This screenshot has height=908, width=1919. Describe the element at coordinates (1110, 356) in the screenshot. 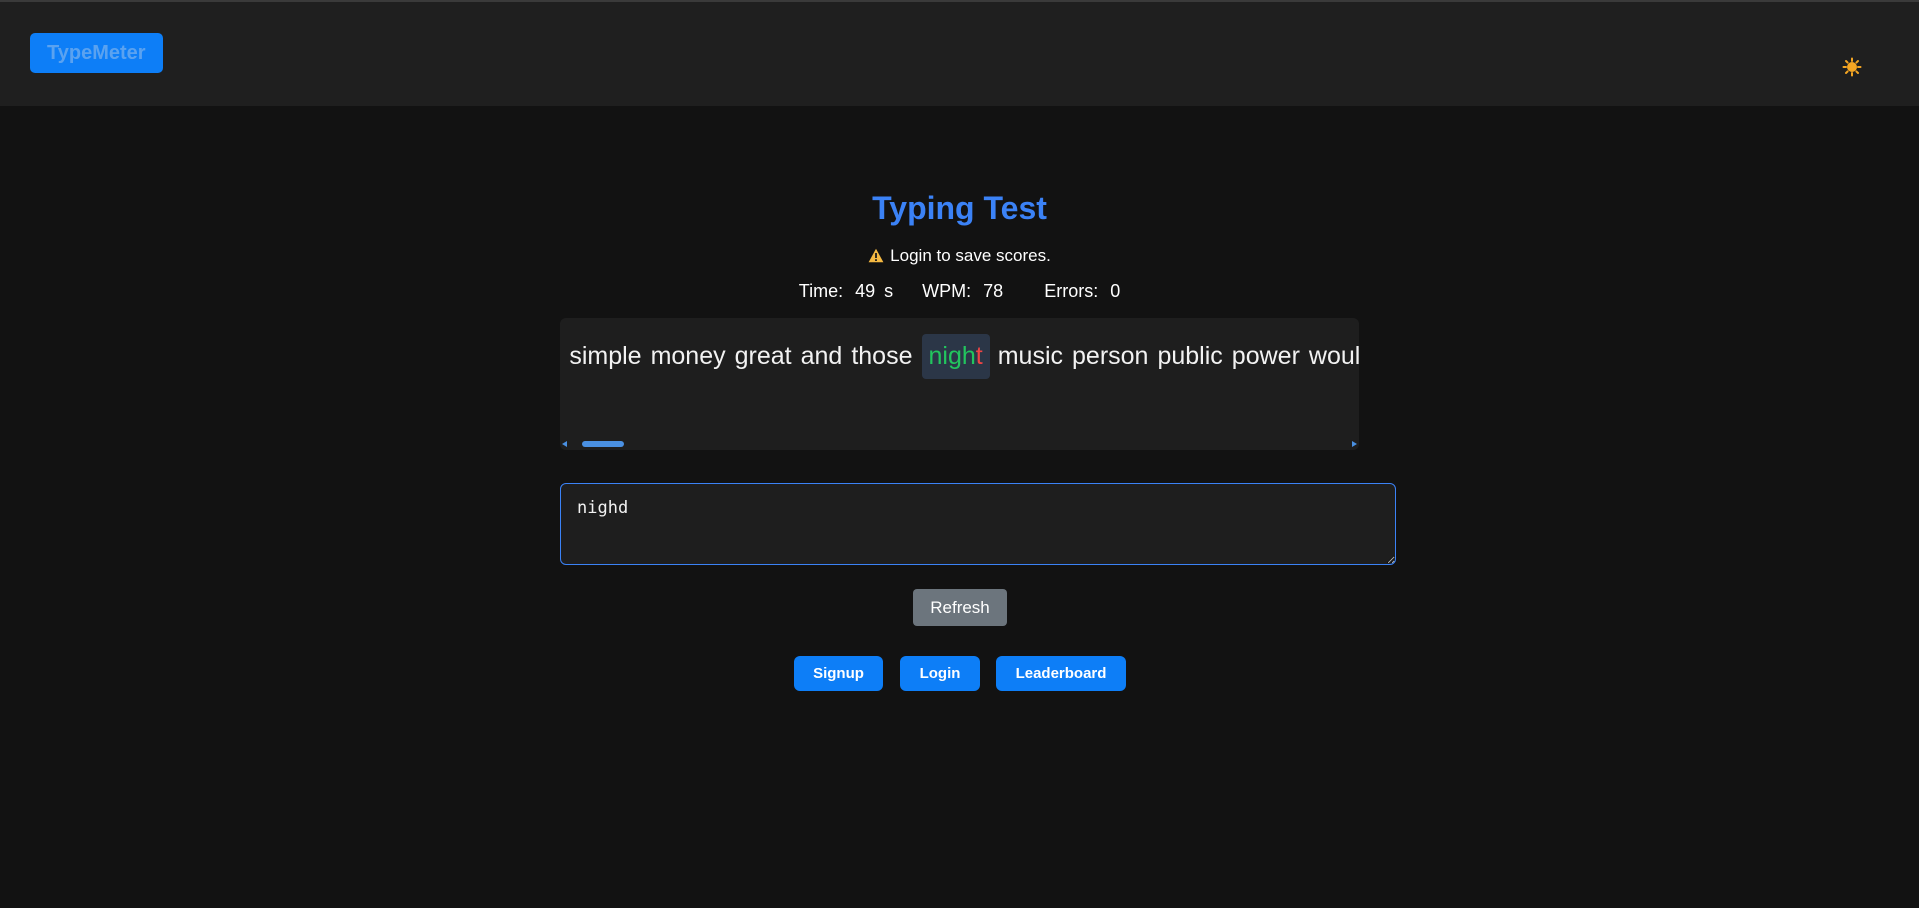

I see `word: person` at that location.